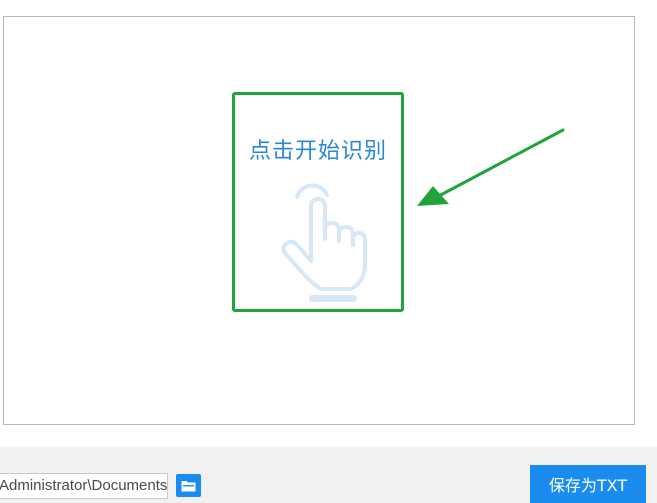 This screenshot has height=503, width=657. Describe the element at coordinates (491, 167) in the screenshot. I see `arrow-annotation-icon` at that location.